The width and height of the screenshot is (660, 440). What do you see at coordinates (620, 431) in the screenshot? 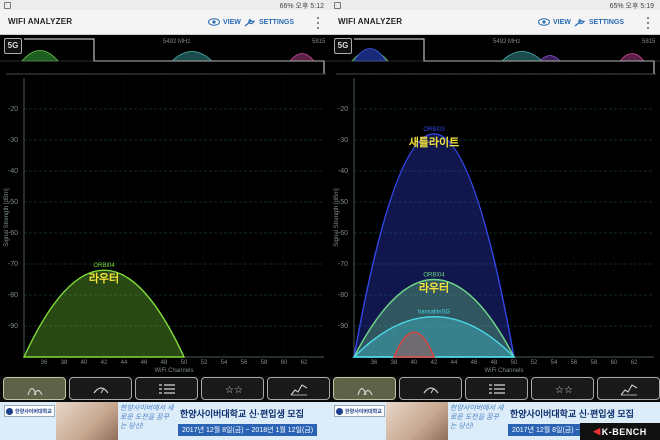
I see `kbench-logo: ◀ K-BENCH` at bounding box center [620, 431].